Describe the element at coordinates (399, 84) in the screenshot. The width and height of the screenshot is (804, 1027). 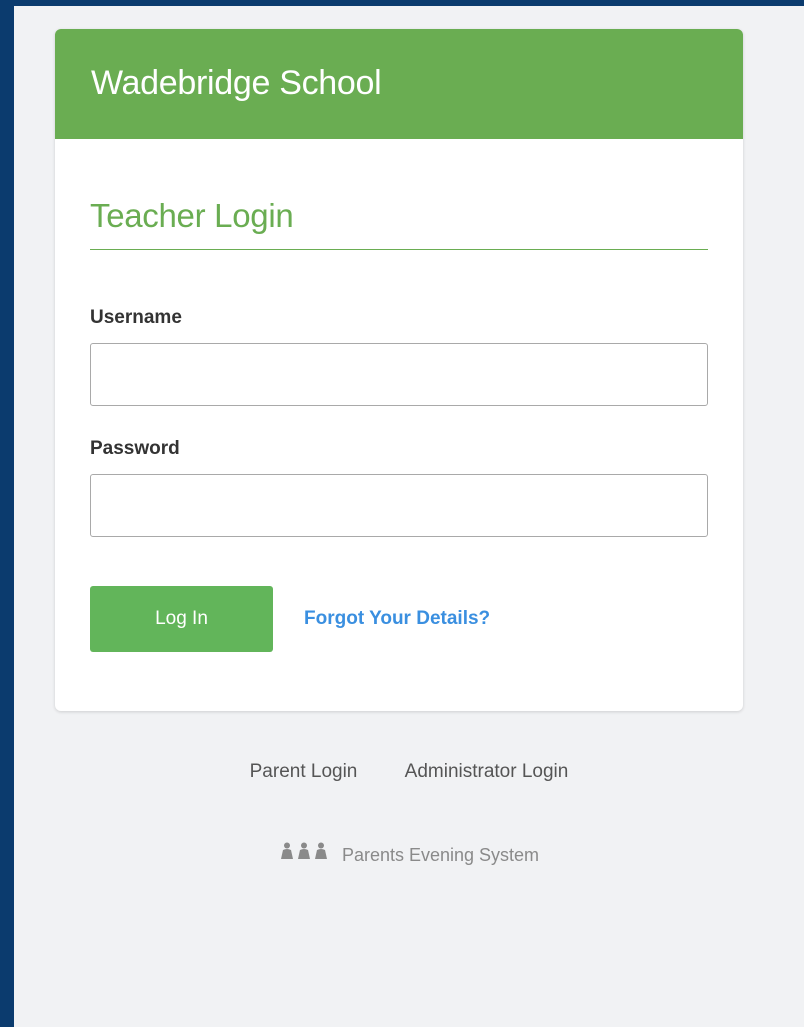
I see `card-header: Wadebridge School` at that location.